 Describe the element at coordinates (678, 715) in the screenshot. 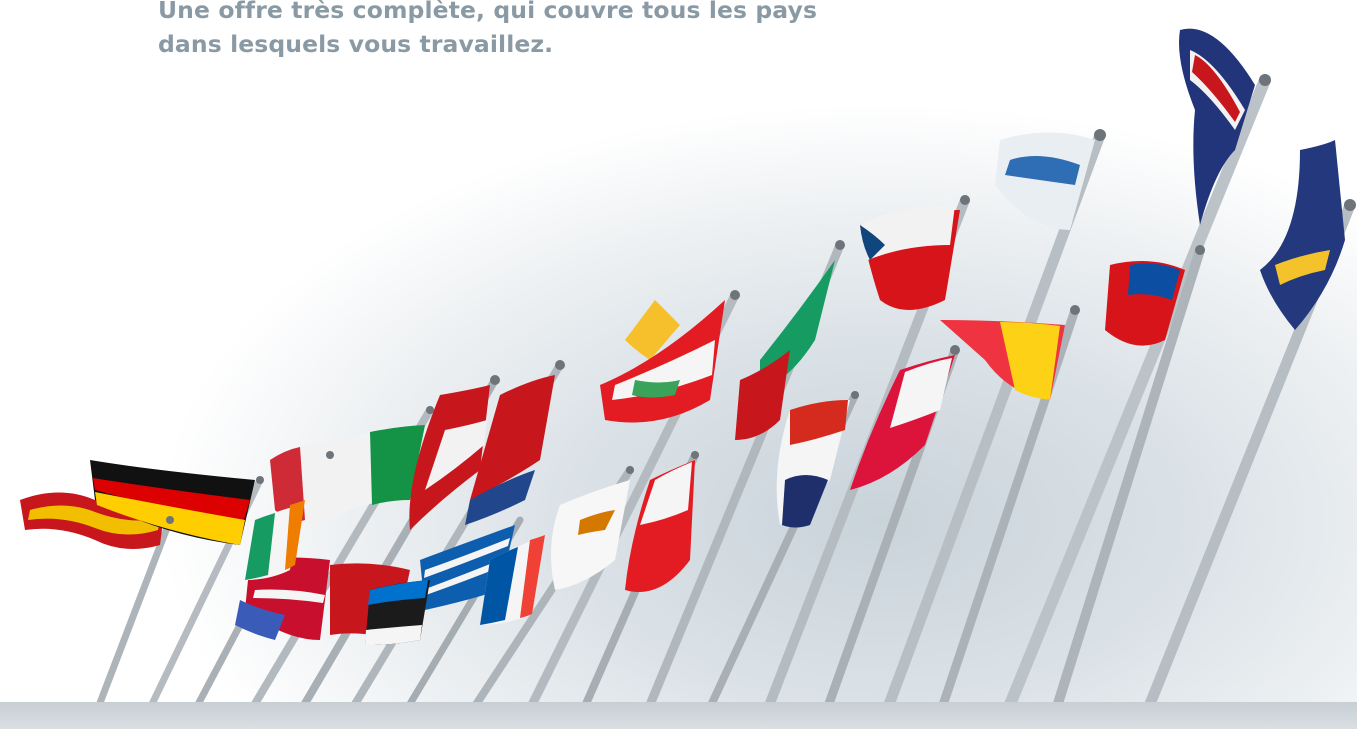

I see `bottom-band` at that location.